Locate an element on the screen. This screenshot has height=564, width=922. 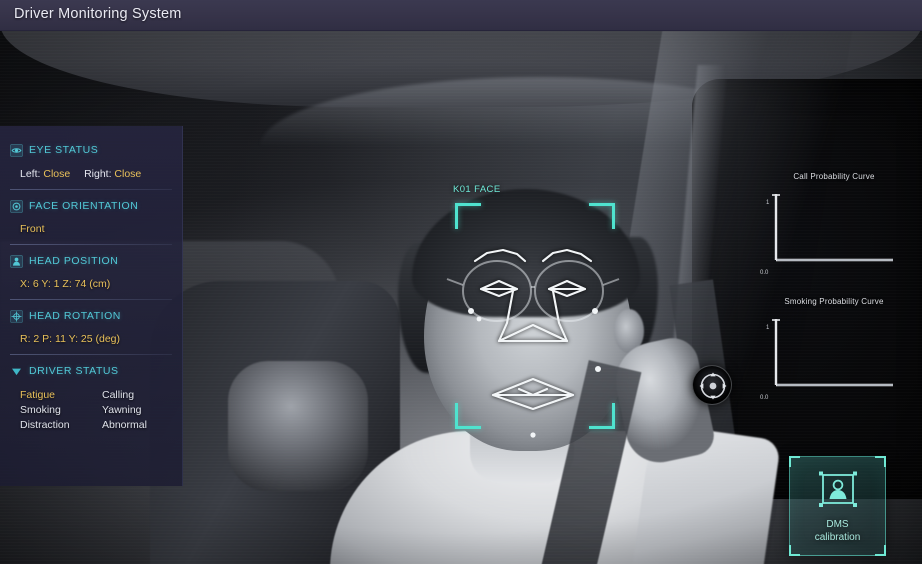
call-probability-chart: Call Probability Curve 1 0.0 is located at coordinates (834, 225).